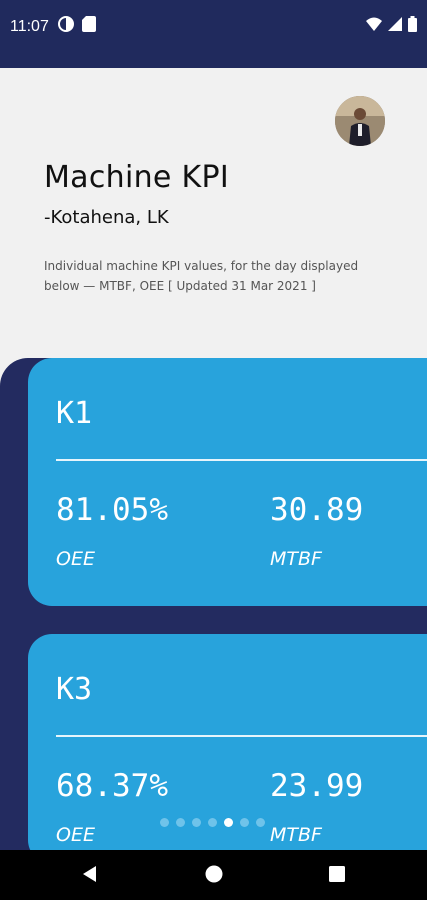 The width and height of the screenshot is (427, 900). I want to click on page-title: Machine KPI, so click(137, 177).